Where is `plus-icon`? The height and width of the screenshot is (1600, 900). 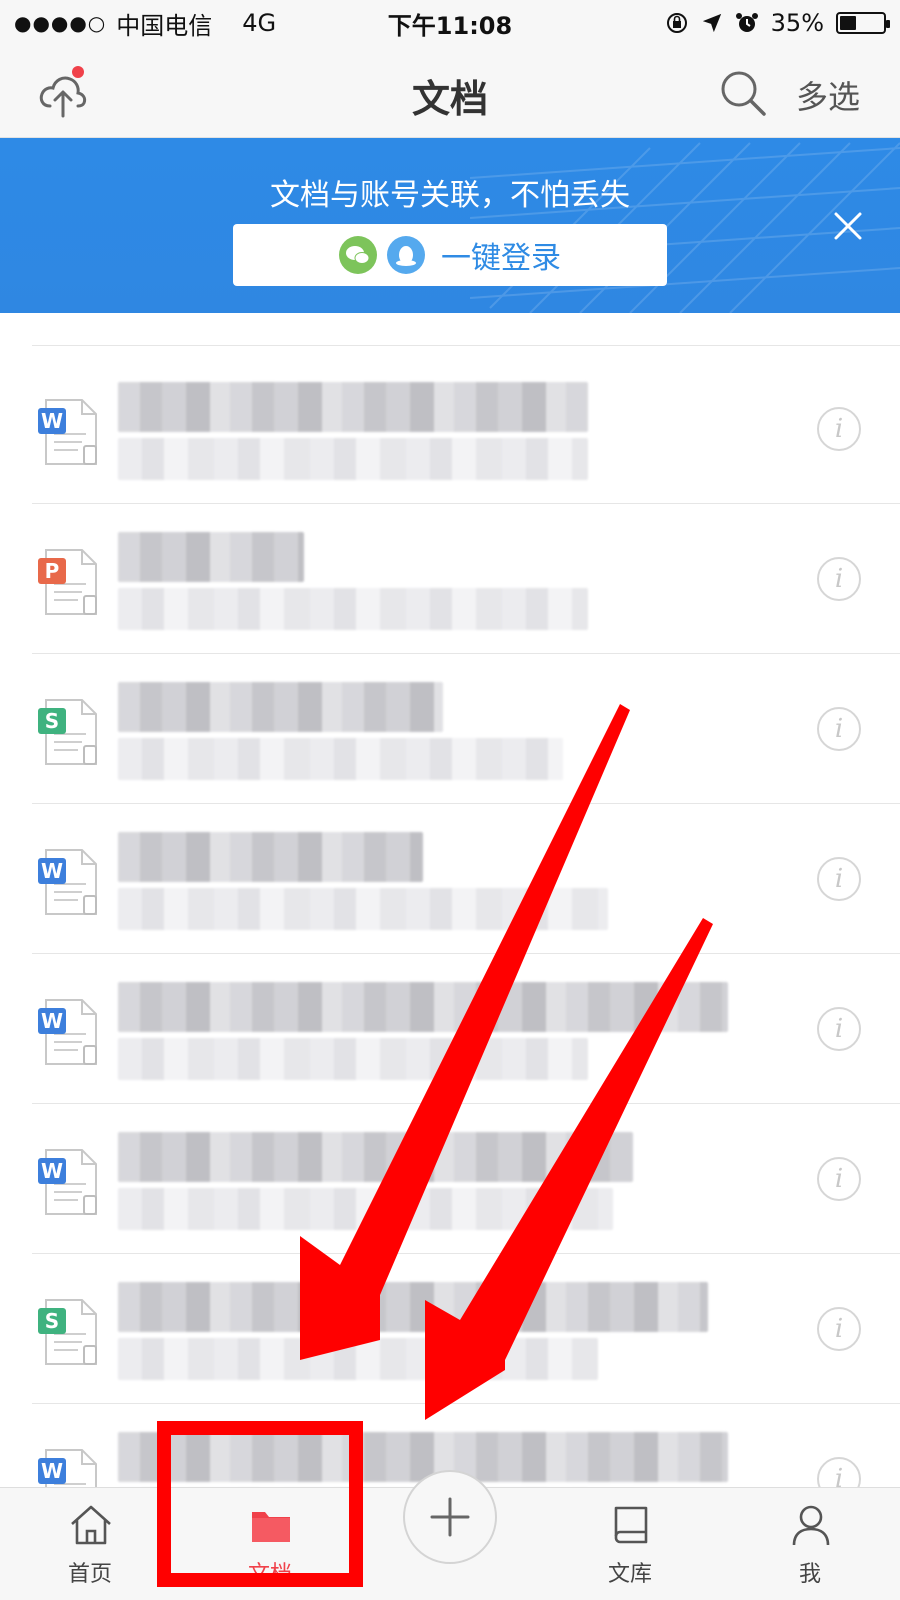
plus-icon is located at coordinates (450, 1517).